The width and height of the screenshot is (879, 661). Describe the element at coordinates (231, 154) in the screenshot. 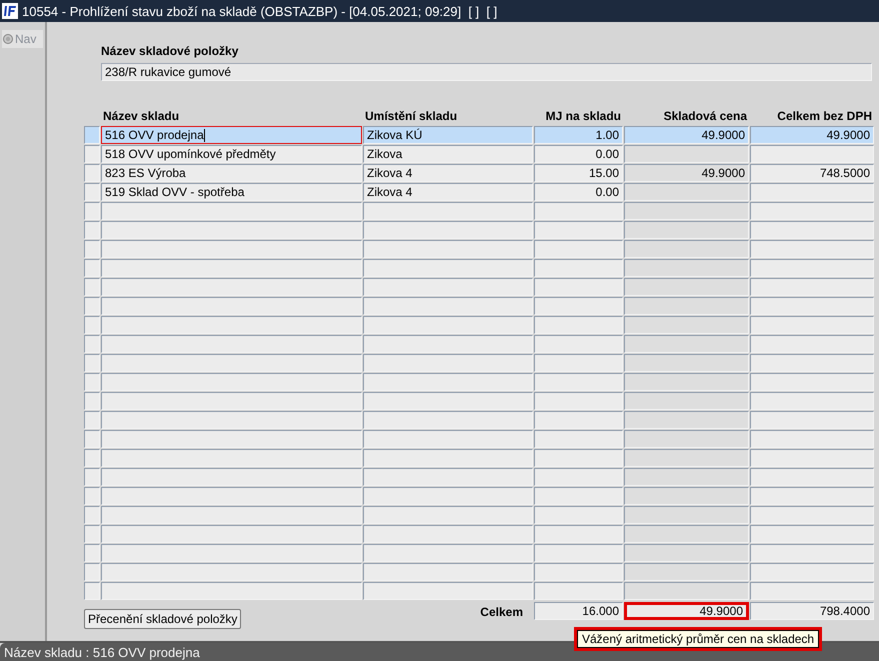

I see `table-cell: 518 OVV upomínkové předměty` at that location.